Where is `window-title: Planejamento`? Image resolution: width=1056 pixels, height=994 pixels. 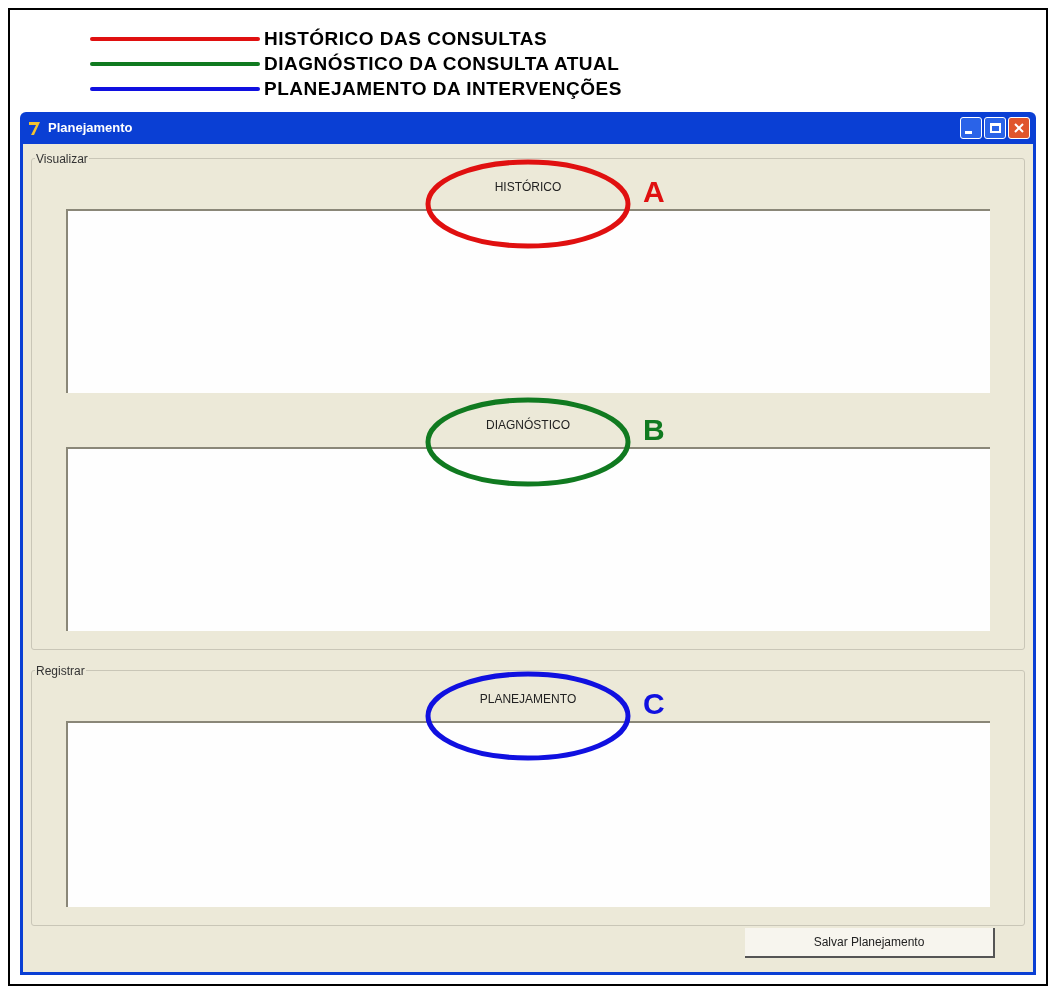
window-title: Planejamento is located at coordinates (90, 128).